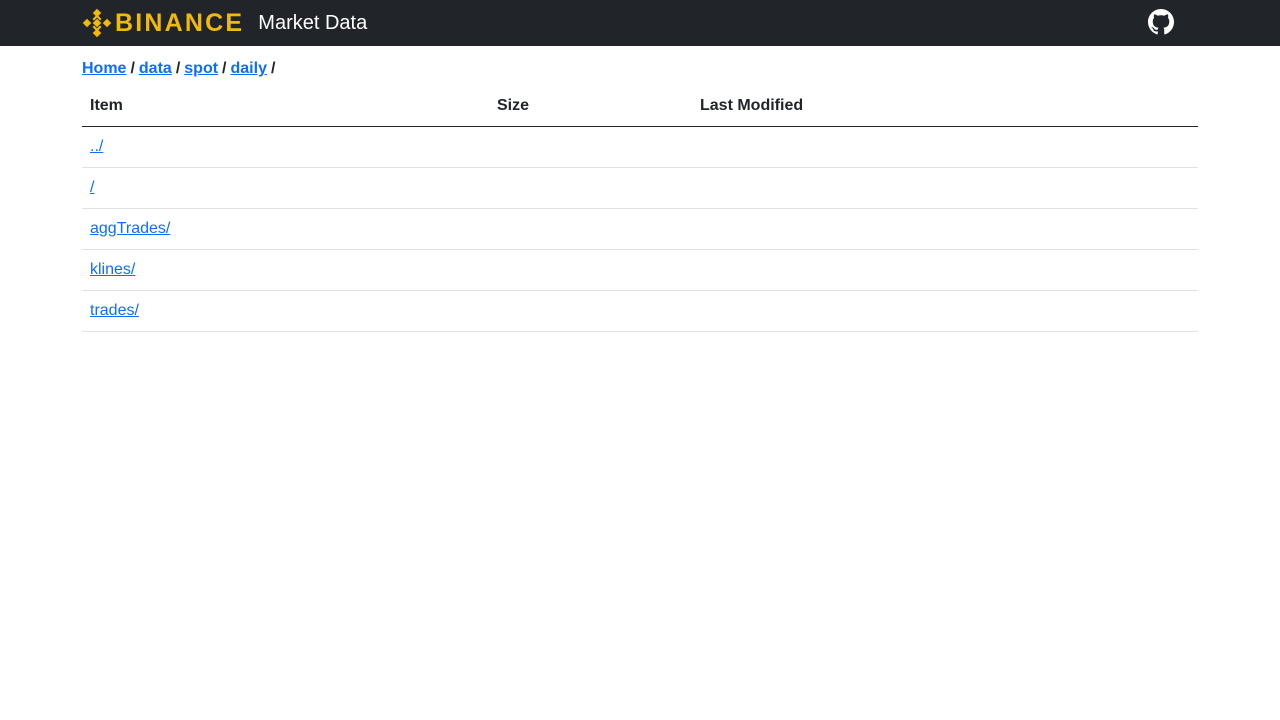 This screenshot has width=1280, height=720. Describe the element at coordinates (285, 188) in the screenshot. I see `cell-item: /` at that location.